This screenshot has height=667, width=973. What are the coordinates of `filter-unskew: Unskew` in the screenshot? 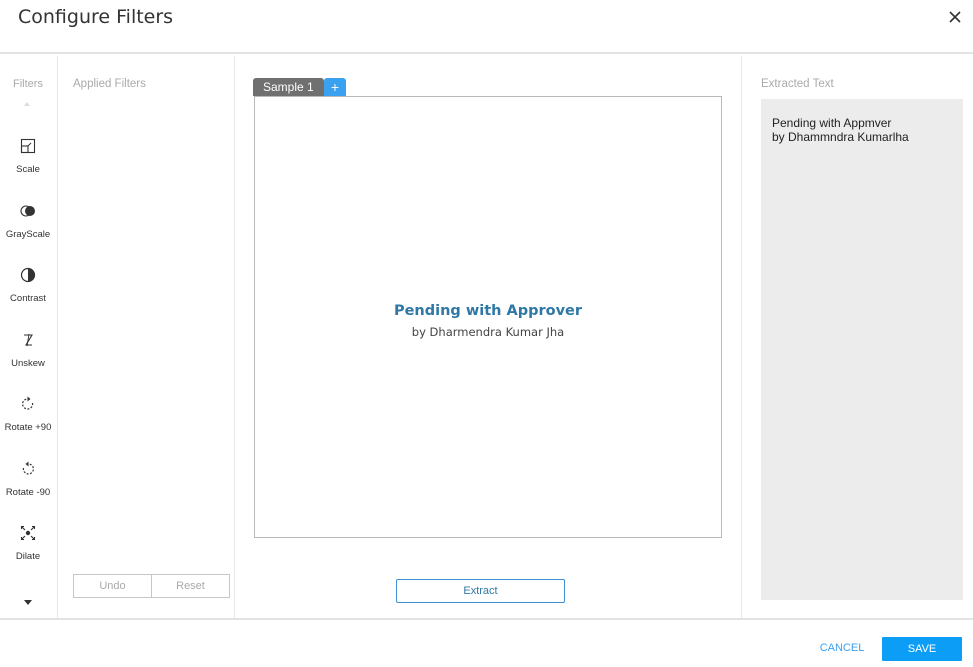 It's located at (28, 360).